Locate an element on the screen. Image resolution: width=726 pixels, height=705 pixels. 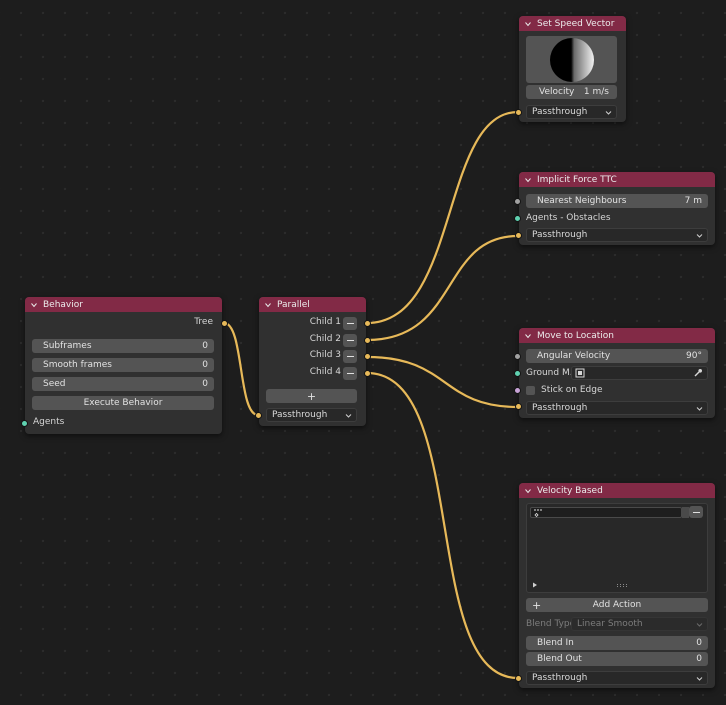
velocity-based-mode-dropdown: Passthrough is located at coordinates (617, 678).